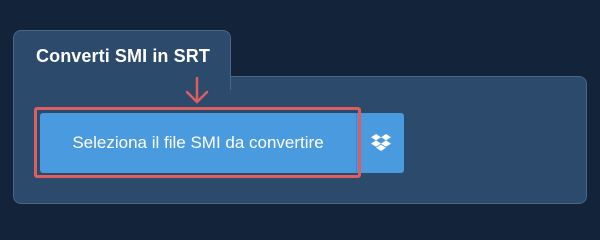 The width and height of the screenshot is (600, 240). I want to click on select-file-button: Seleziona il file SMI da convertire, so click(198, 143).